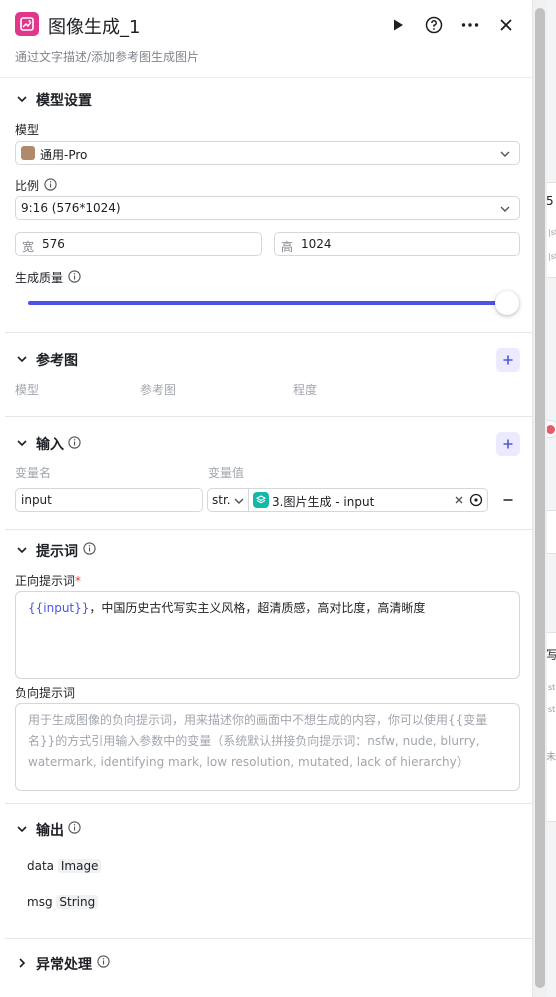 The height and width of the screenshot is (997, 556). I want to click on model-select: 通用-Pro, so click(267, 153).